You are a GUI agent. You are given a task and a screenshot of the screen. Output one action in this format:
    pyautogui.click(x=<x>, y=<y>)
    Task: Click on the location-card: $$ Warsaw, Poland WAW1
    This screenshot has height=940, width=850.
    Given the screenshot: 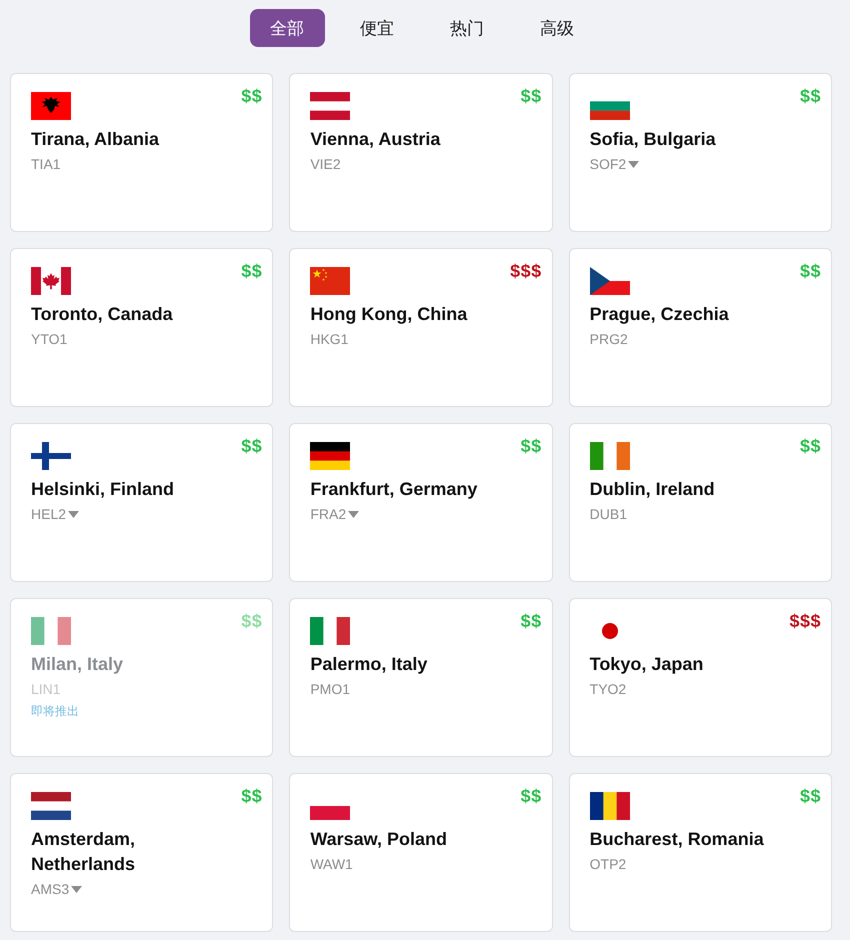 What is the action you would take?
    pyautogui.click(x=421, y=852)
    